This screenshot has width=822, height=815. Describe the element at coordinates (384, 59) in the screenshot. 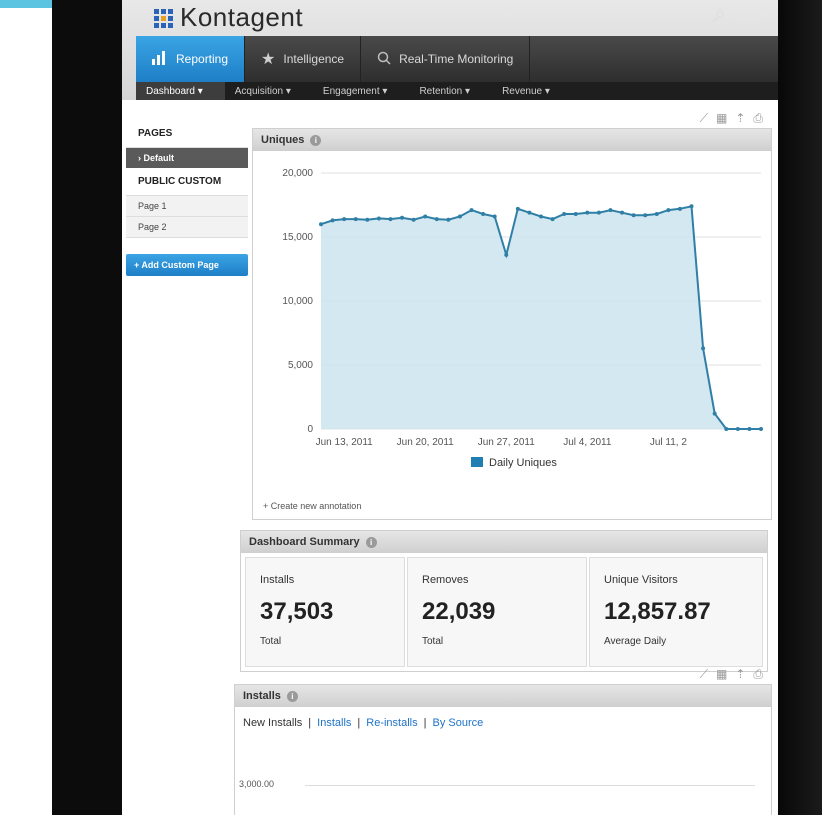

I see `magnifier-icon` at that location.